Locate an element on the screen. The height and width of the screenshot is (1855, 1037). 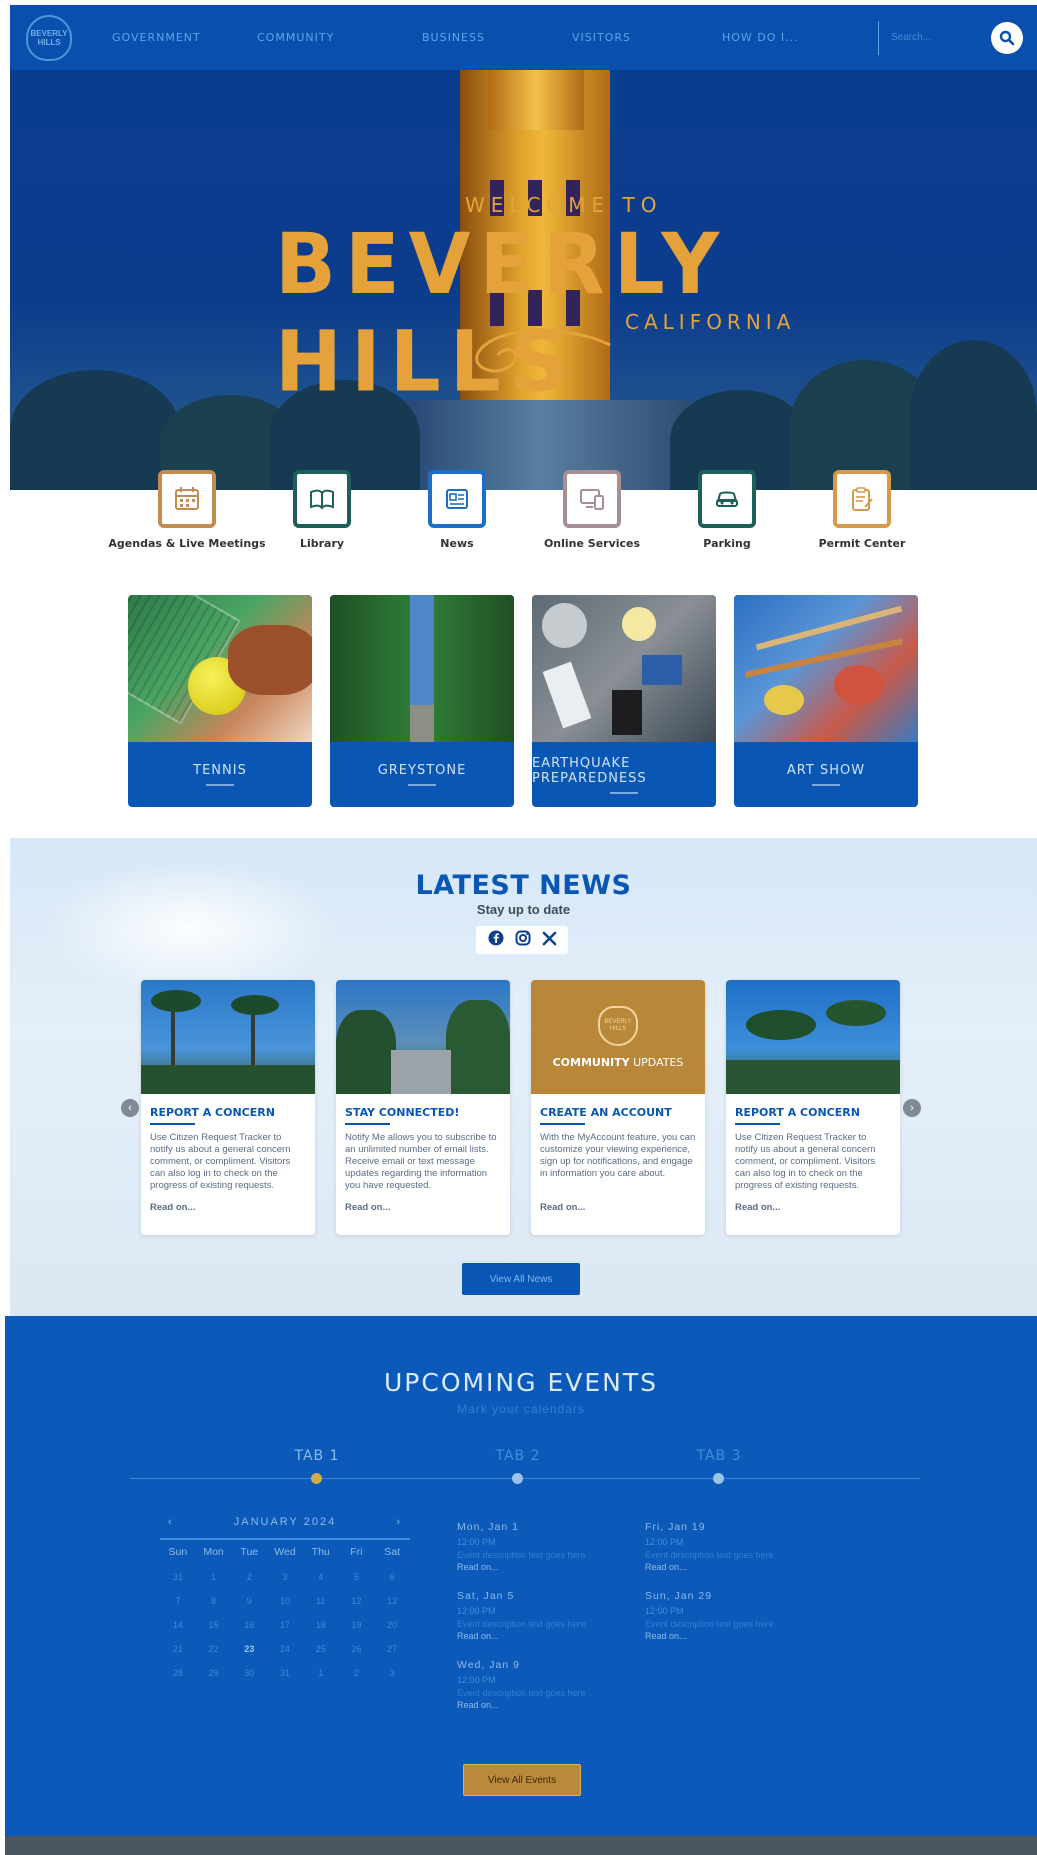
calendar-date: 10 is located at coordinates (285, 1601).